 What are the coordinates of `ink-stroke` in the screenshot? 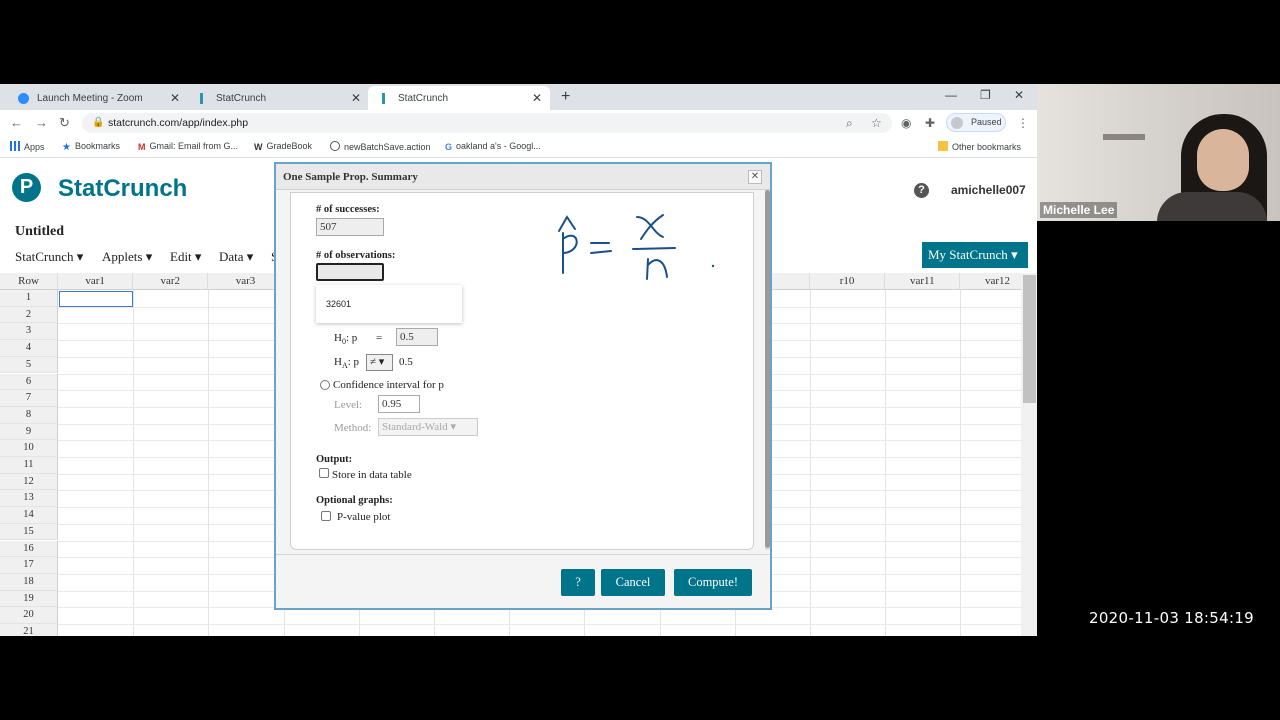 It's located at (567, 223).